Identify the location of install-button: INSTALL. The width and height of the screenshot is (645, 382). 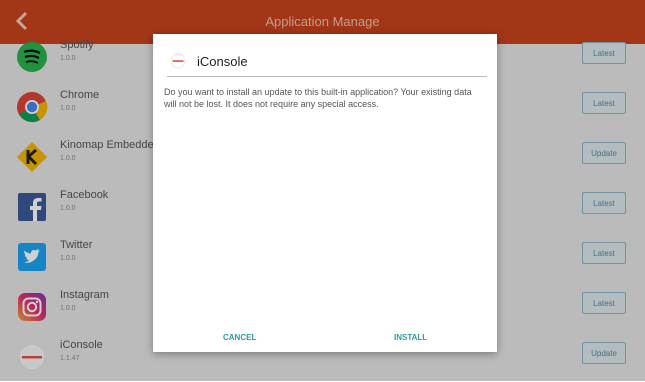
(410, 337).